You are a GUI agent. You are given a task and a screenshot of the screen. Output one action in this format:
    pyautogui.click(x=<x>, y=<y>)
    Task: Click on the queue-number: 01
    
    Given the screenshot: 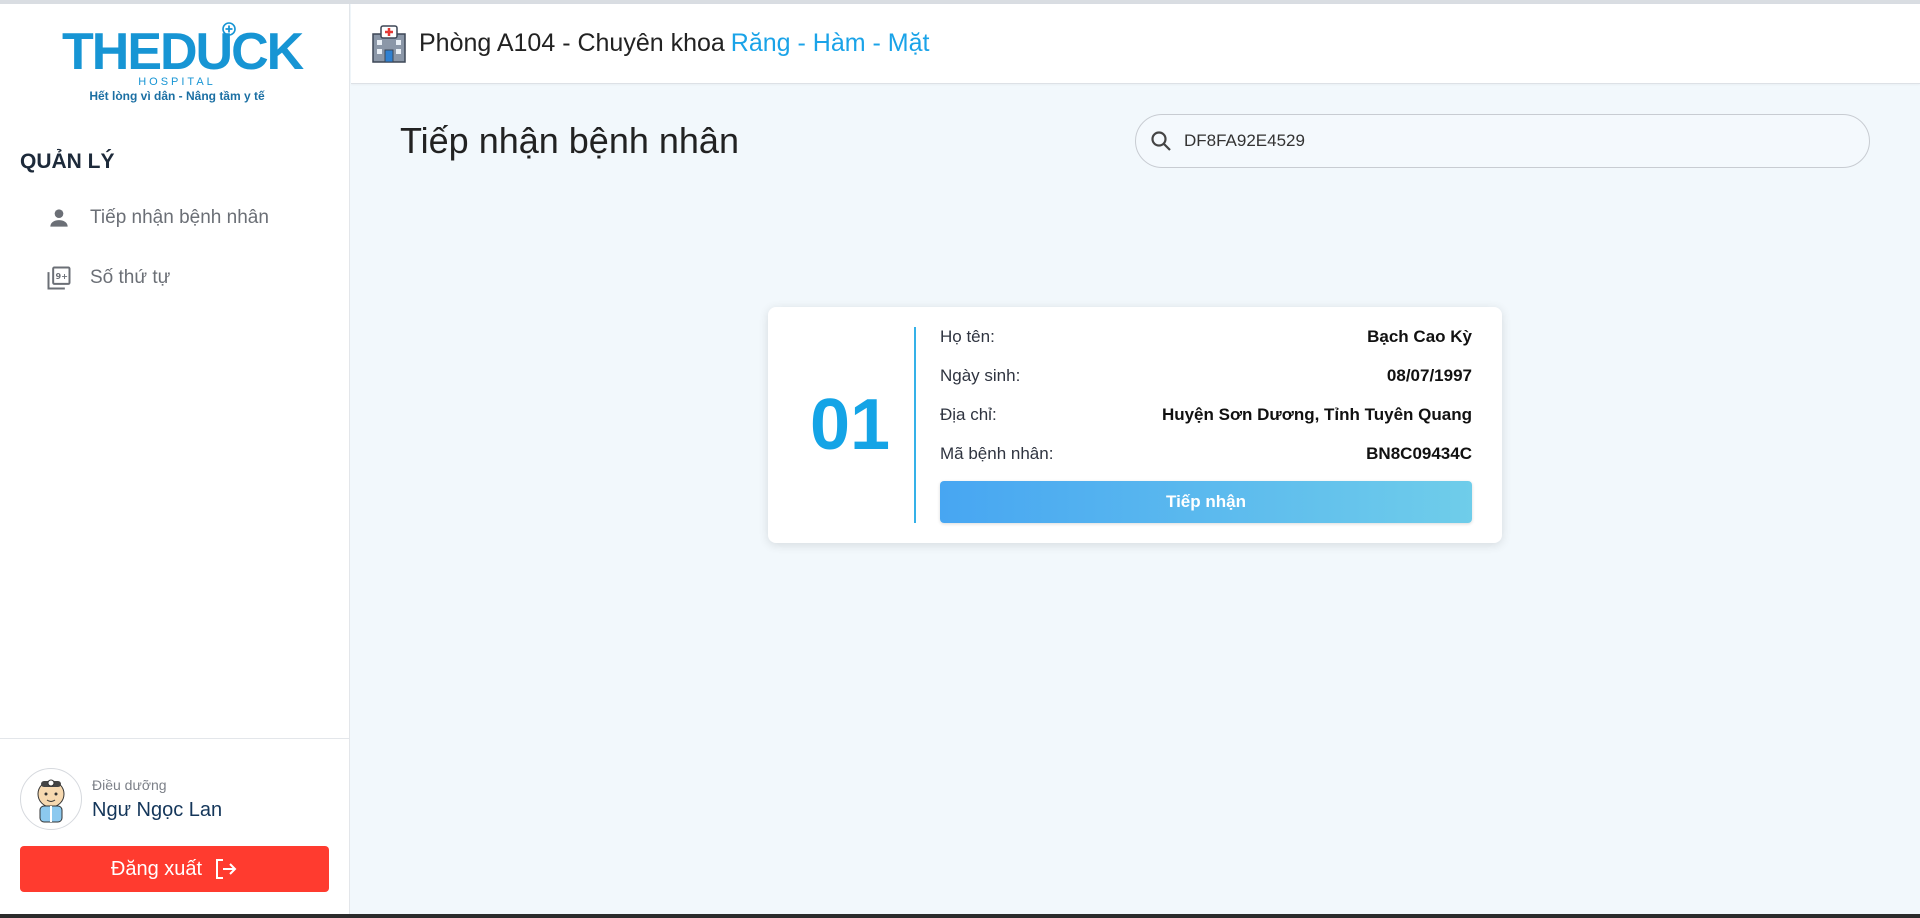 What is the action you would take?
    pyautogui.click(x=850, y=425)
    